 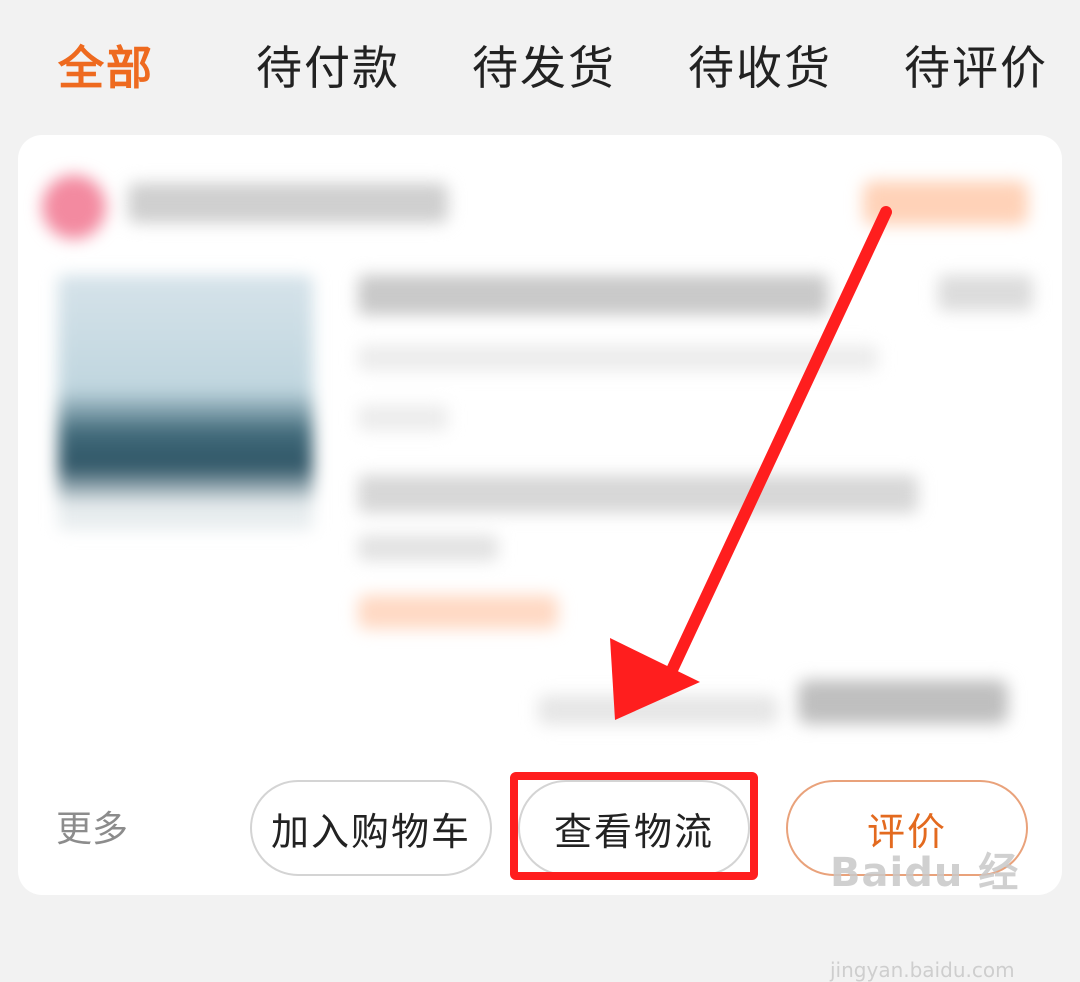 What do you see at coordinates (922, 970) in the screenshot?
I see `watermark-url: jingyan.baidu.com` at bounding box center [922, 970].